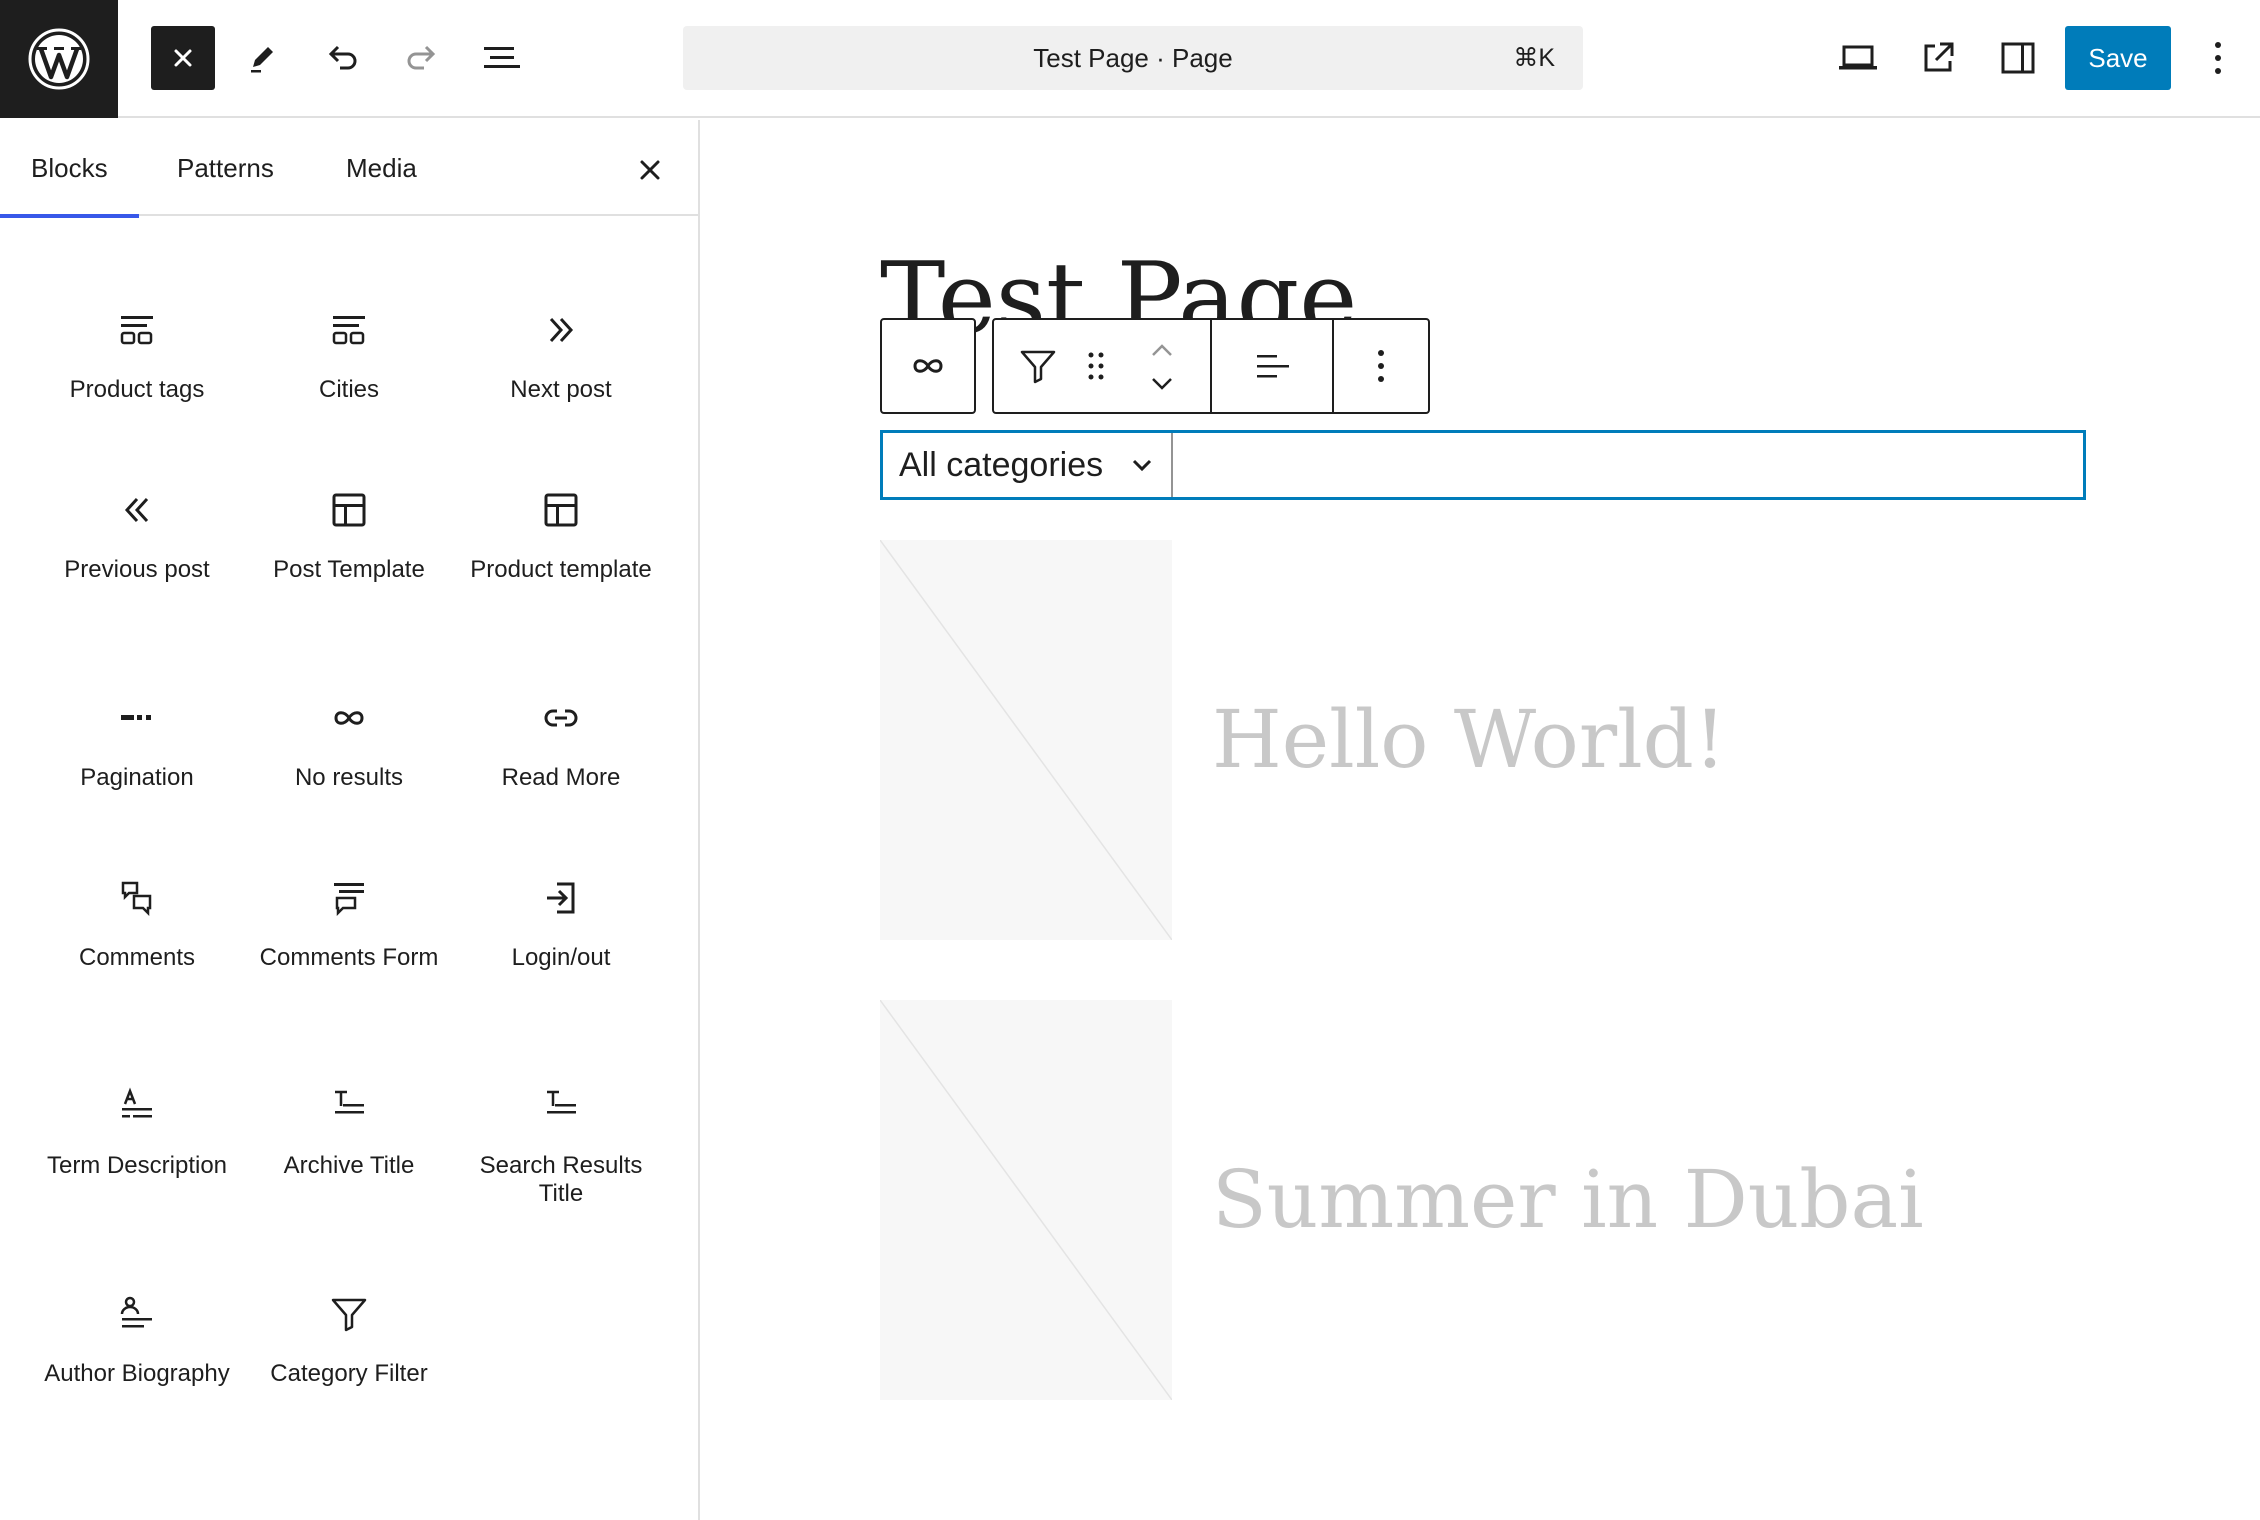 The width and height of the screenshot is (2260, 1520). Describe the element at coordinates (1858, 58) in the screenshot. I see `preview-button` at that location.